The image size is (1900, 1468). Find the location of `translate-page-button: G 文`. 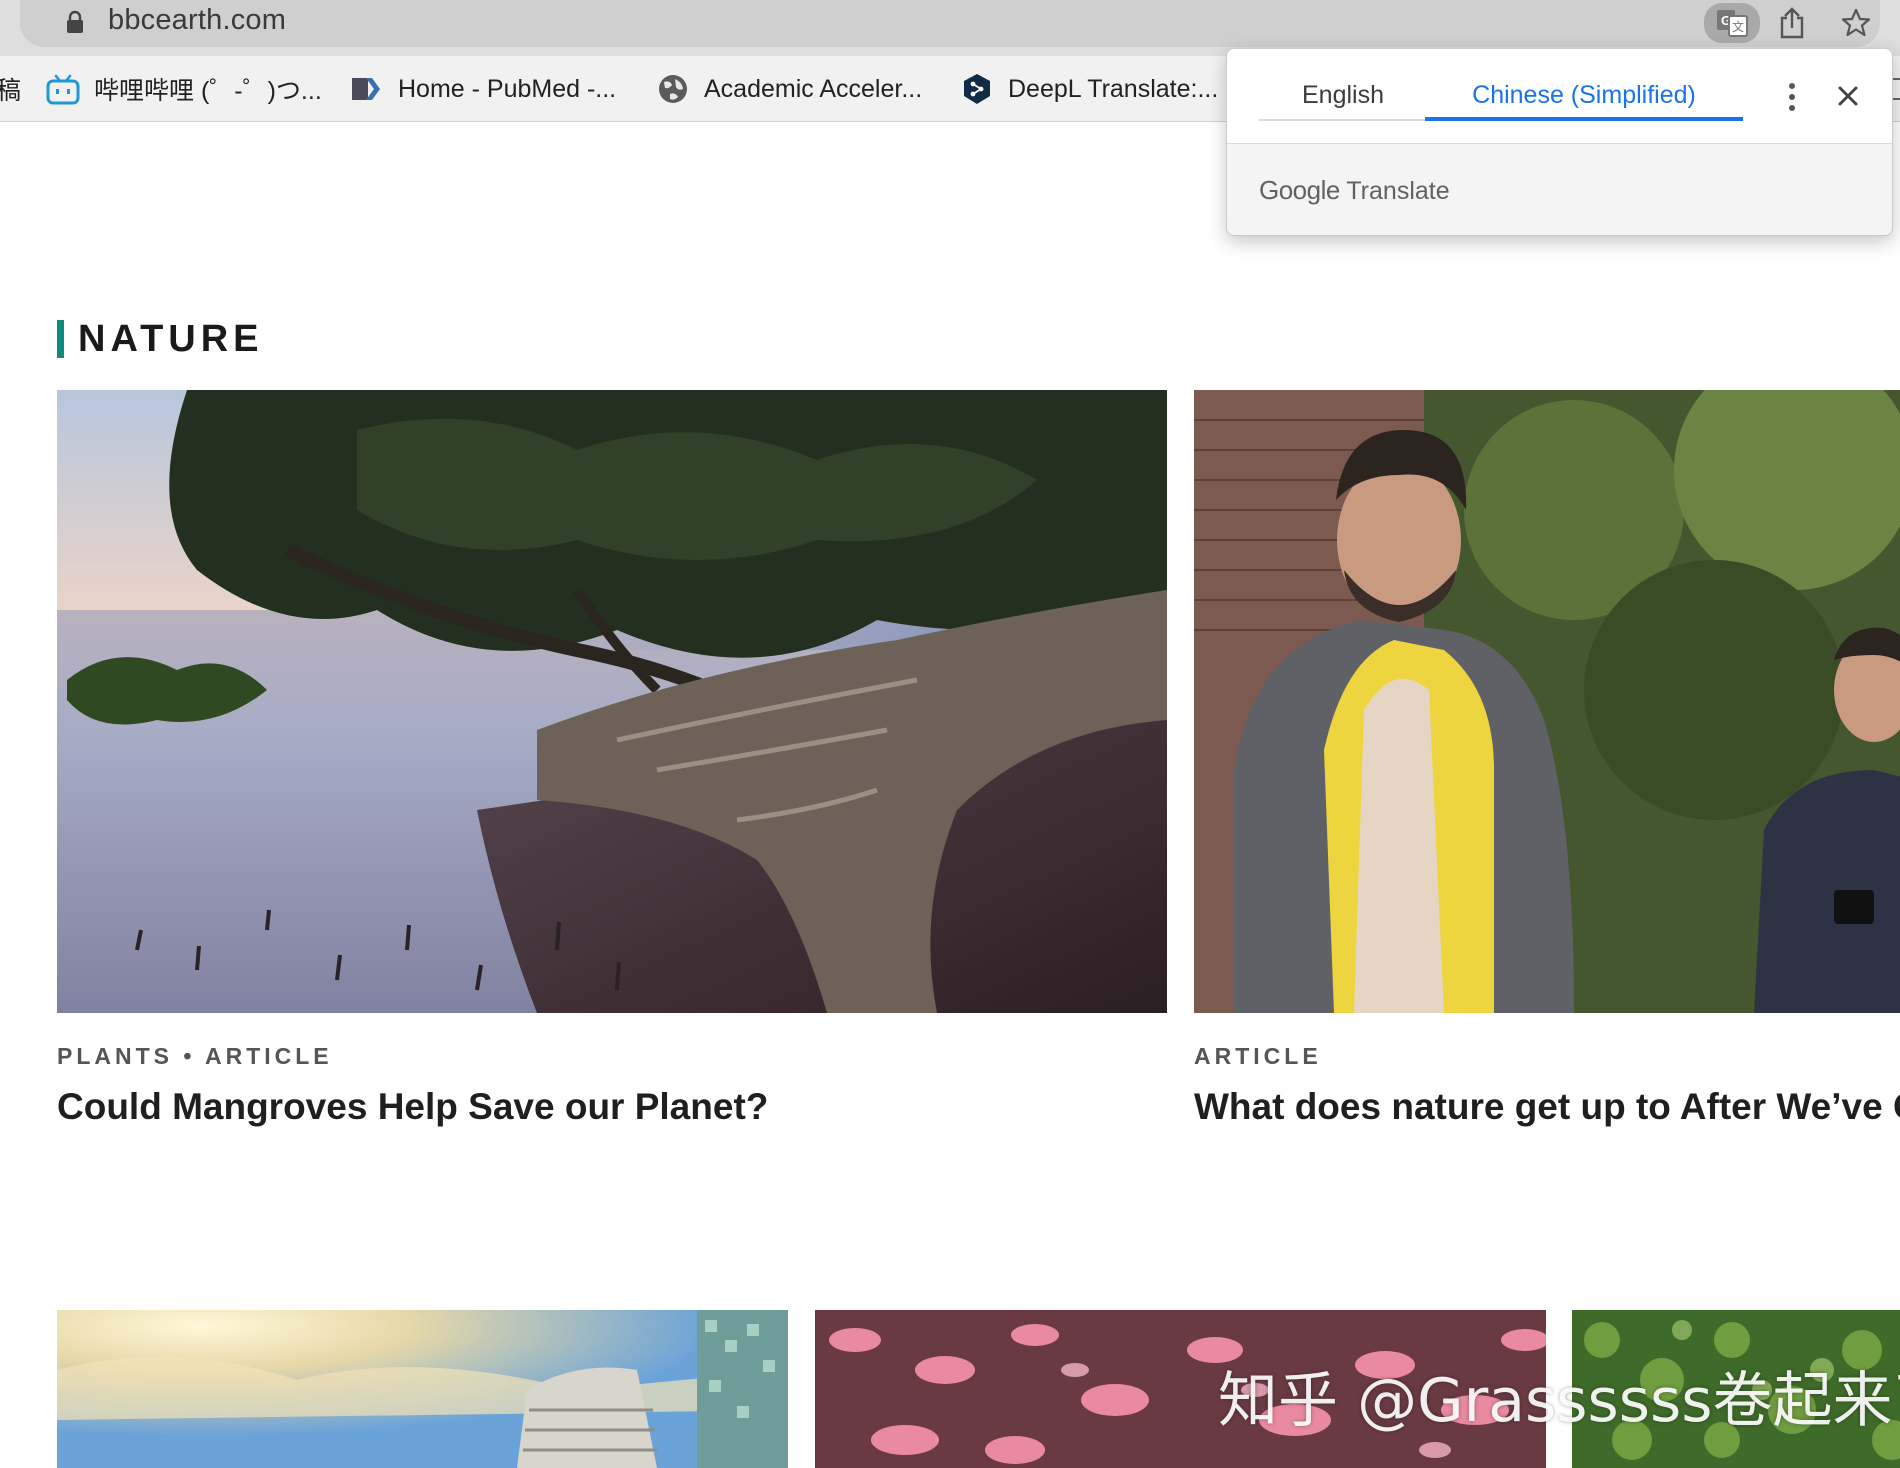

translate-page-button: G 文 is located at coordinates (1732, 23).